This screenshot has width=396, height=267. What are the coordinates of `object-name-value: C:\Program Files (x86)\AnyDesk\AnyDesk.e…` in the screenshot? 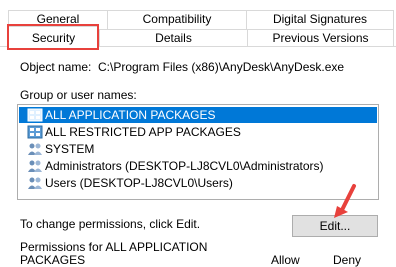 It's located at (221, 67).